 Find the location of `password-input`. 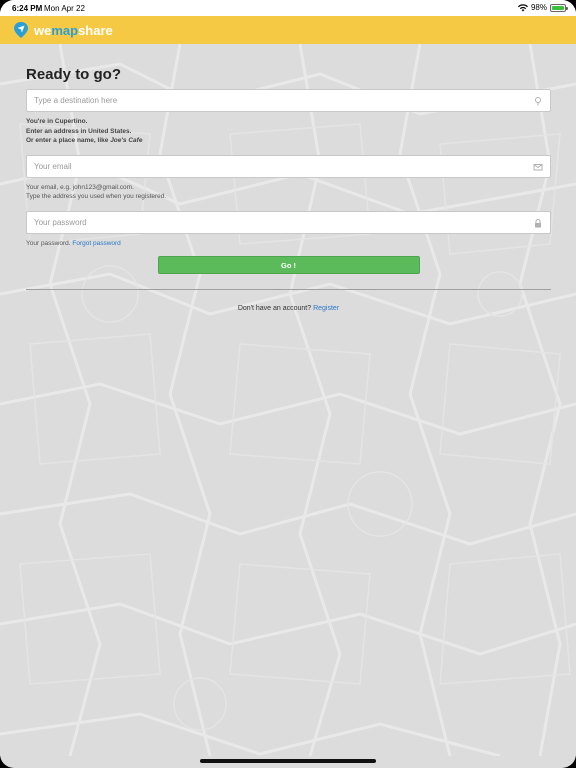

password-input is located at coordinates (288, 222).